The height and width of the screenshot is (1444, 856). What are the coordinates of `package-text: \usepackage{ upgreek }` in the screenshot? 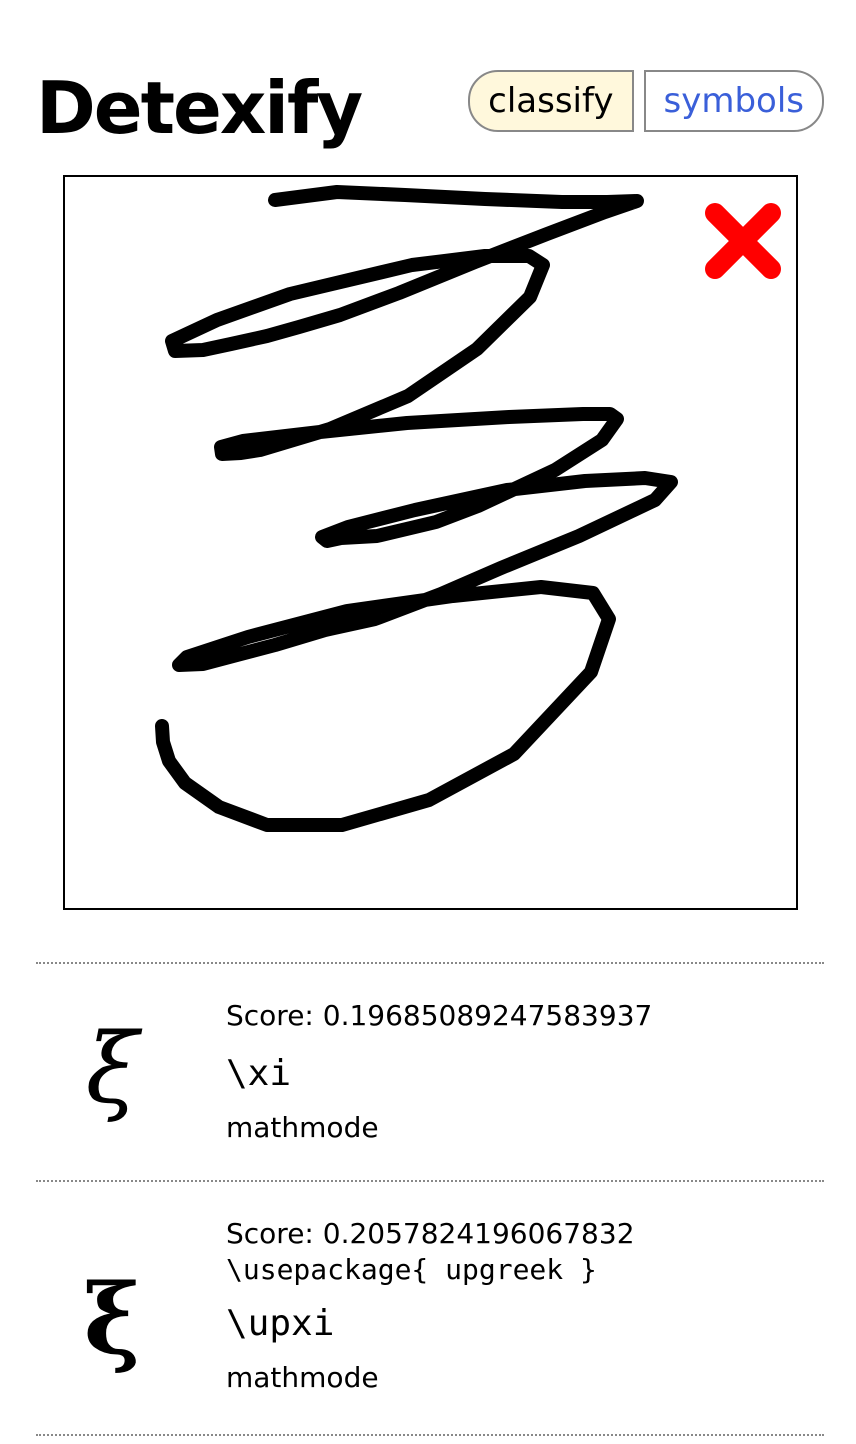 It's located at (411, 1269).